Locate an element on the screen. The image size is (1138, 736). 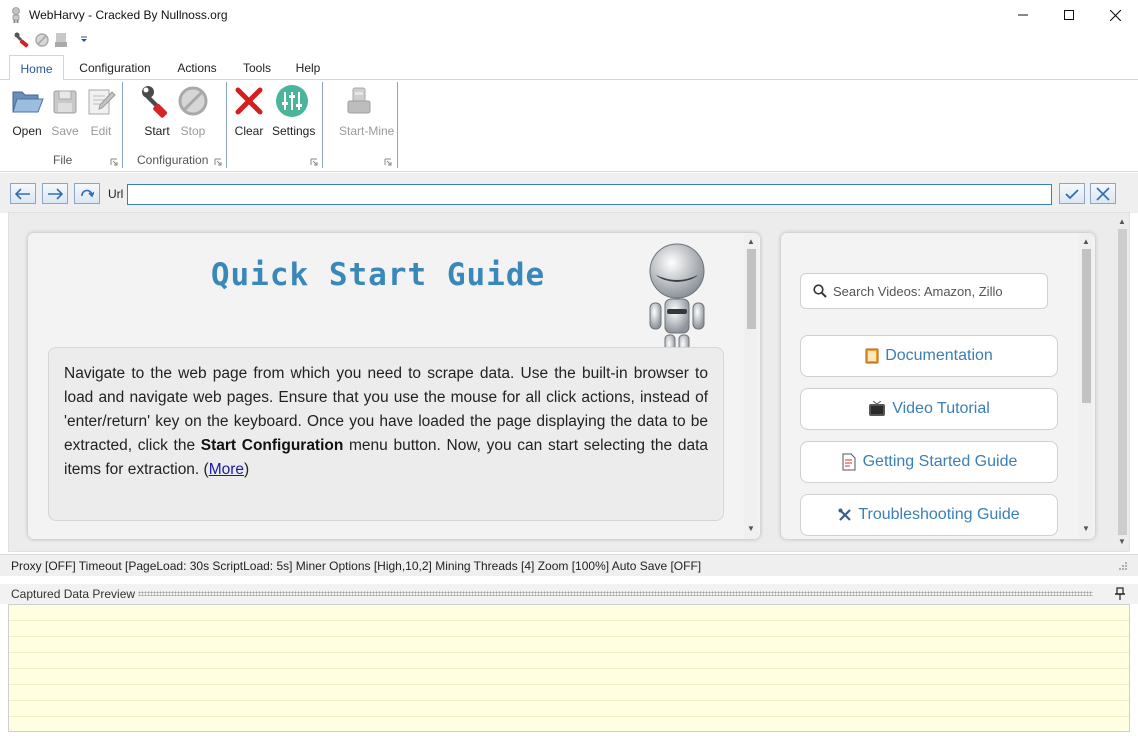
tab-configuration: Configuration is located at coordinates (115, 67).